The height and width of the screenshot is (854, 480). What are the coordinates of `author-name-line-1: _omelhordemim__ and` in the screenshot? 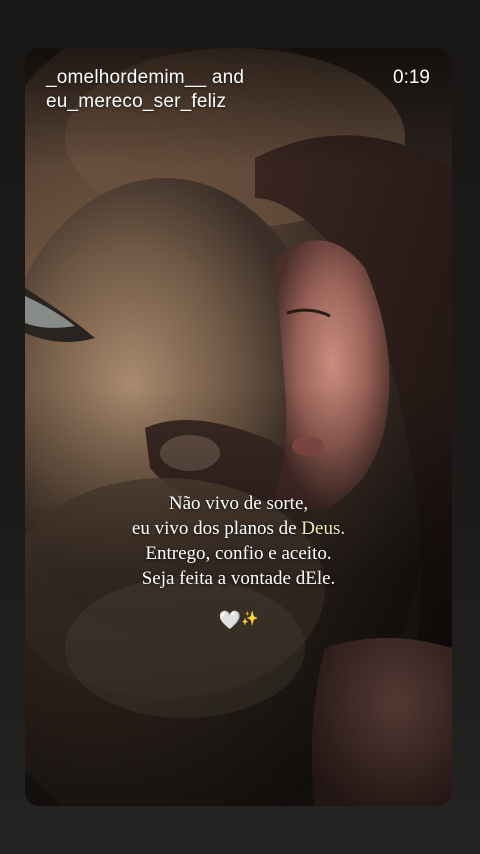 It's located at (145, 78).